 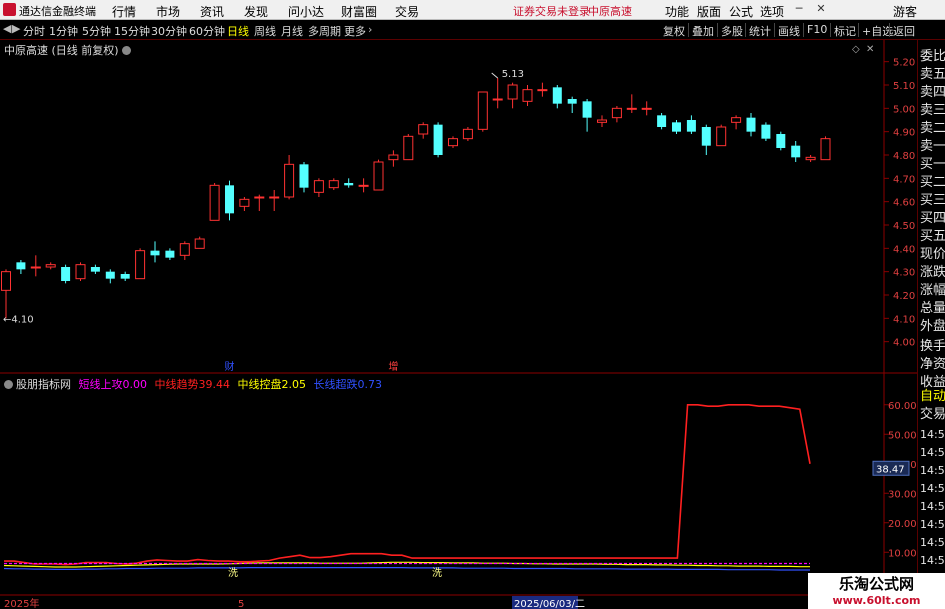 What do you see at coordinates (932, 272) in the screenshot?
I see `side-panel-item: 涨跌` at bounding box center [932, 272].